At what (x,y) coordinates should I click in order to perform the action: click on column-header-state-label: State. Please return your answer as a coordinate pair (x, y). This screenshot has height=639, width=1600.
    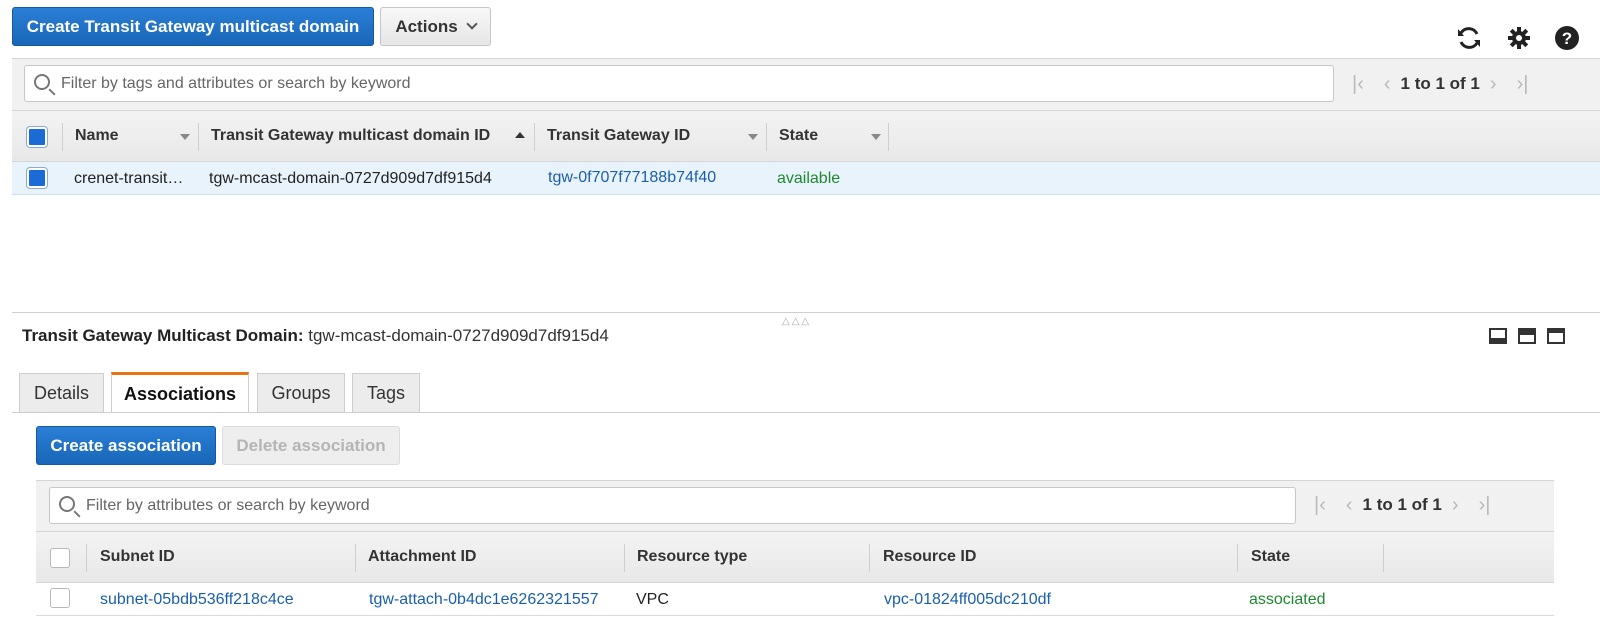
    Looking at the image, I should click on (799, 135).